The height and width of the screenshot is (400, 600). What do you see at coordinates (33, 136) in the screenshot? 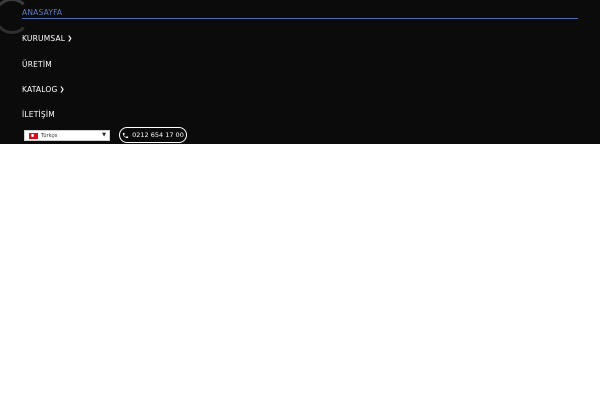
I see `turkey-flag-icon` at bounding box center [33, 136].